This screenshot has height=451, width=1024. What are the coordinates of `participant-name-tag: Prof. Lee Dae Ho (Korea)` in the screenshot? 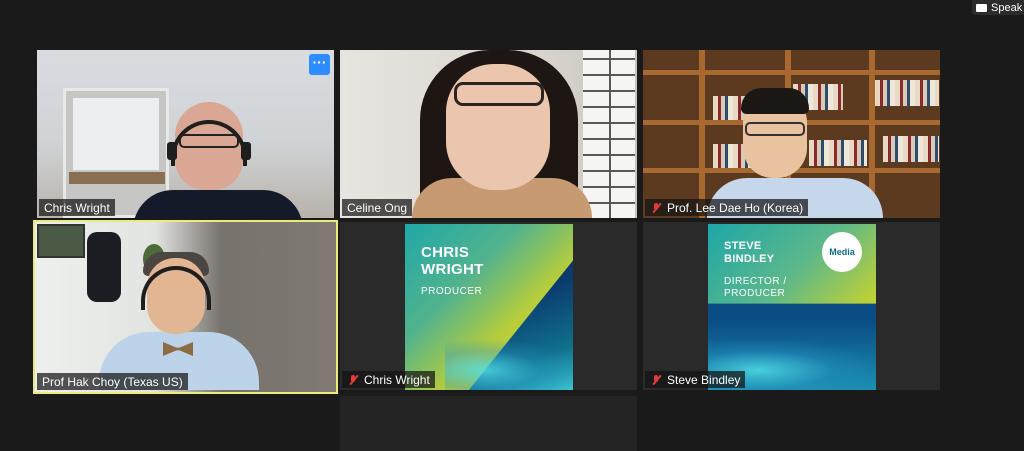 It's located at (727, 207).